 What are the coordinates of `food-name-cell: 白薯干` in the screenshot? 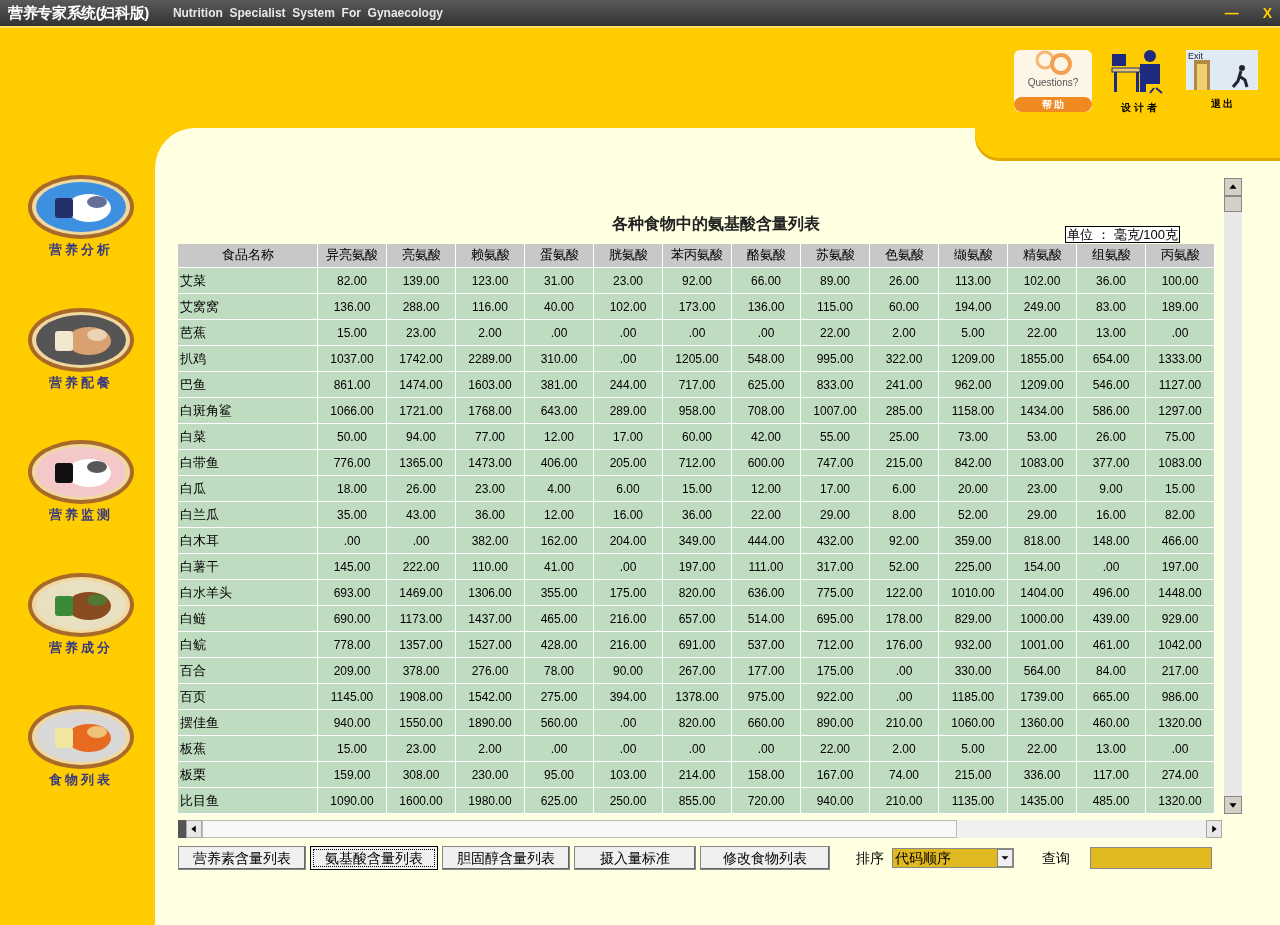 It's located at (248, 567).